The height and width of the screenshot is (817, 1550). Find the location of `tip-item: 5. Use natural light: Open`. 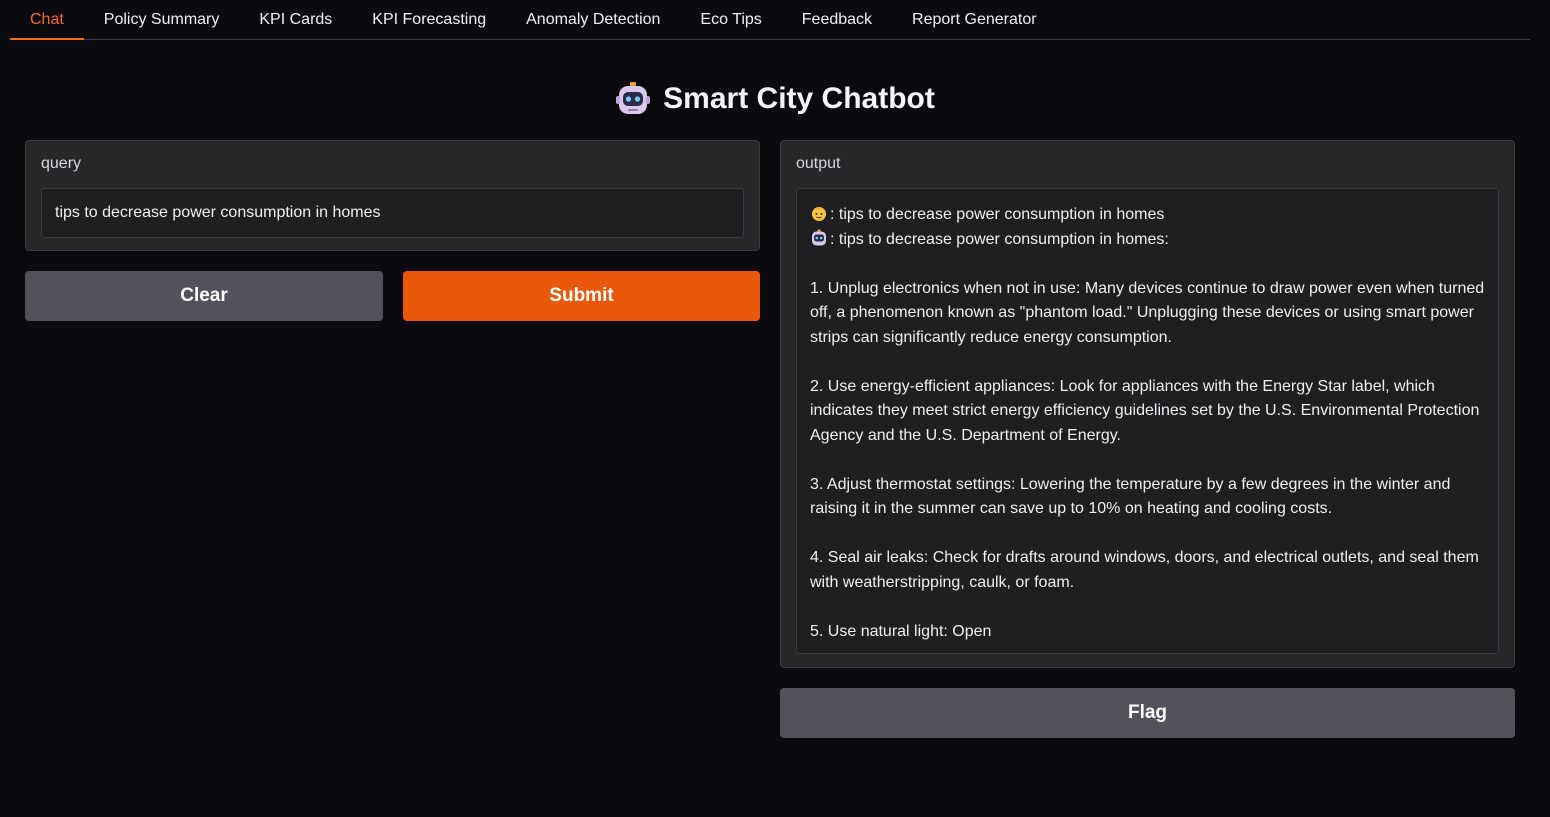

tip-item: 5. Use natural light: Open is located at coordinates (901, 631).